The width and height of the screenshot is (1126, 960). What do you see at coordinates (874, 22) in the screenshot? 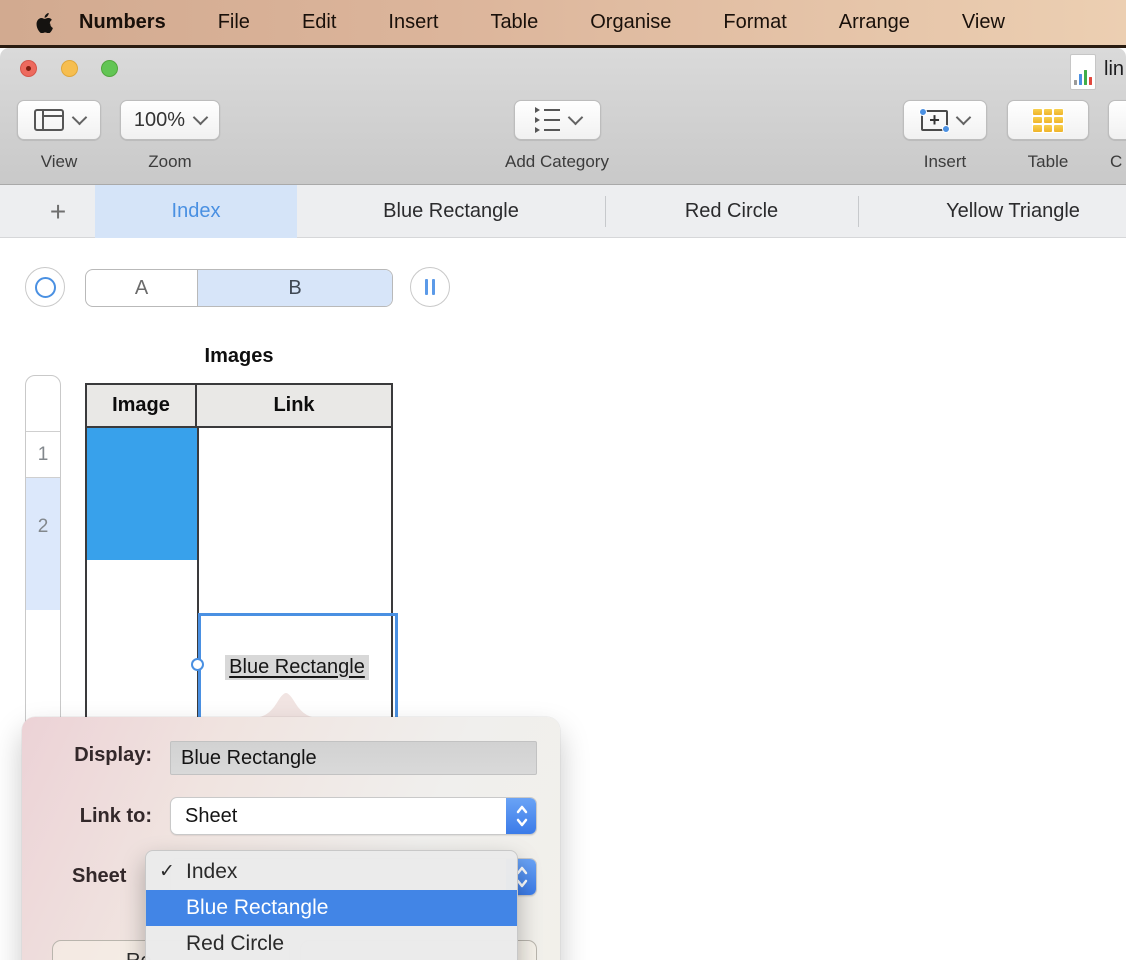
I see `menu-item-arrange: Arrange` at bounding box center [874, 22].